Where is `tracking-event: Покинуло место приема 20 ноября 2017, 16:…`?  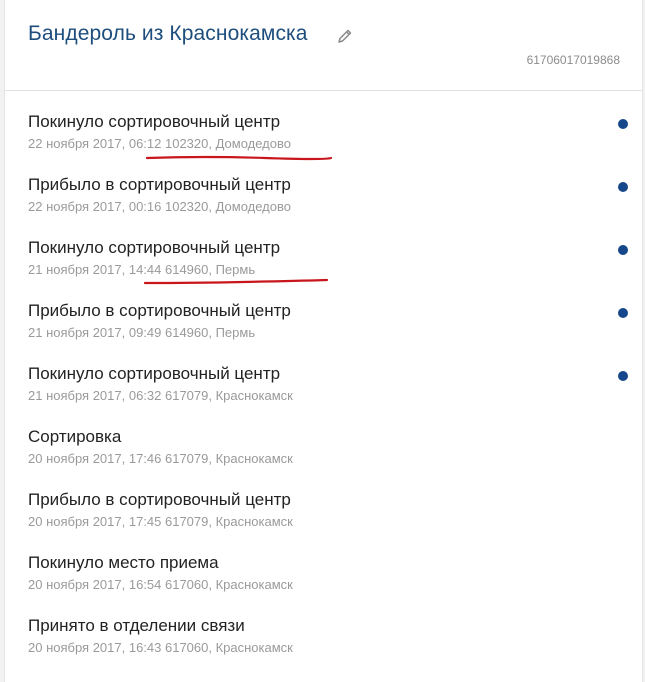 tracking-event: Покинуло место приема 20 ноября 2017, 16:… is located at coordinates (328, 578).